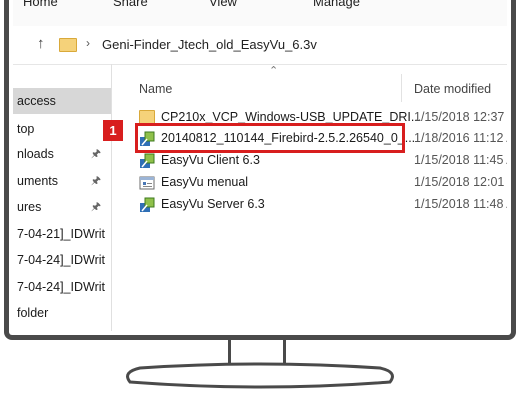 The width and height of the screenshot is (522, 398). I want to click on nav-item-label: ures, so click(29, 207).